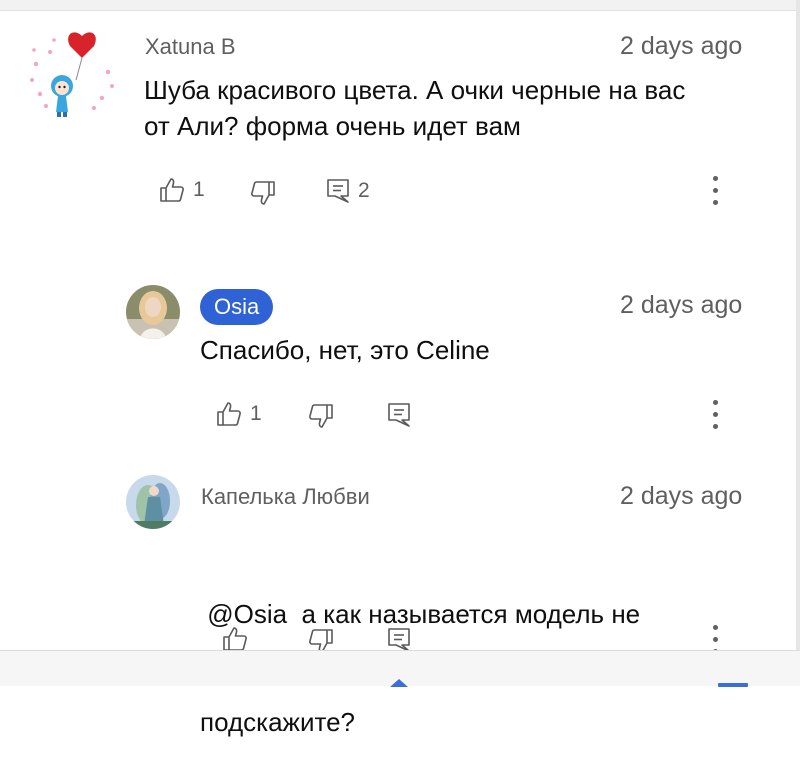 Image resolution: width=800 pixels, height=776 pixels. What do you see at coordinates (798, 342) in the screenshot?
I see `scroll-edge` at bounding box center [798, 342].